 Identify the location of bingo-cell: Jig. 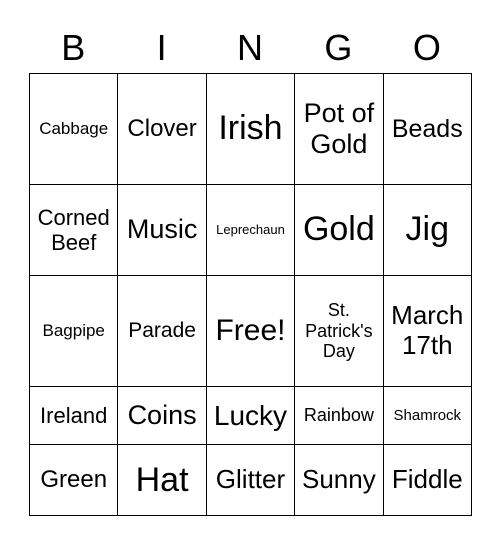
(427, 230).